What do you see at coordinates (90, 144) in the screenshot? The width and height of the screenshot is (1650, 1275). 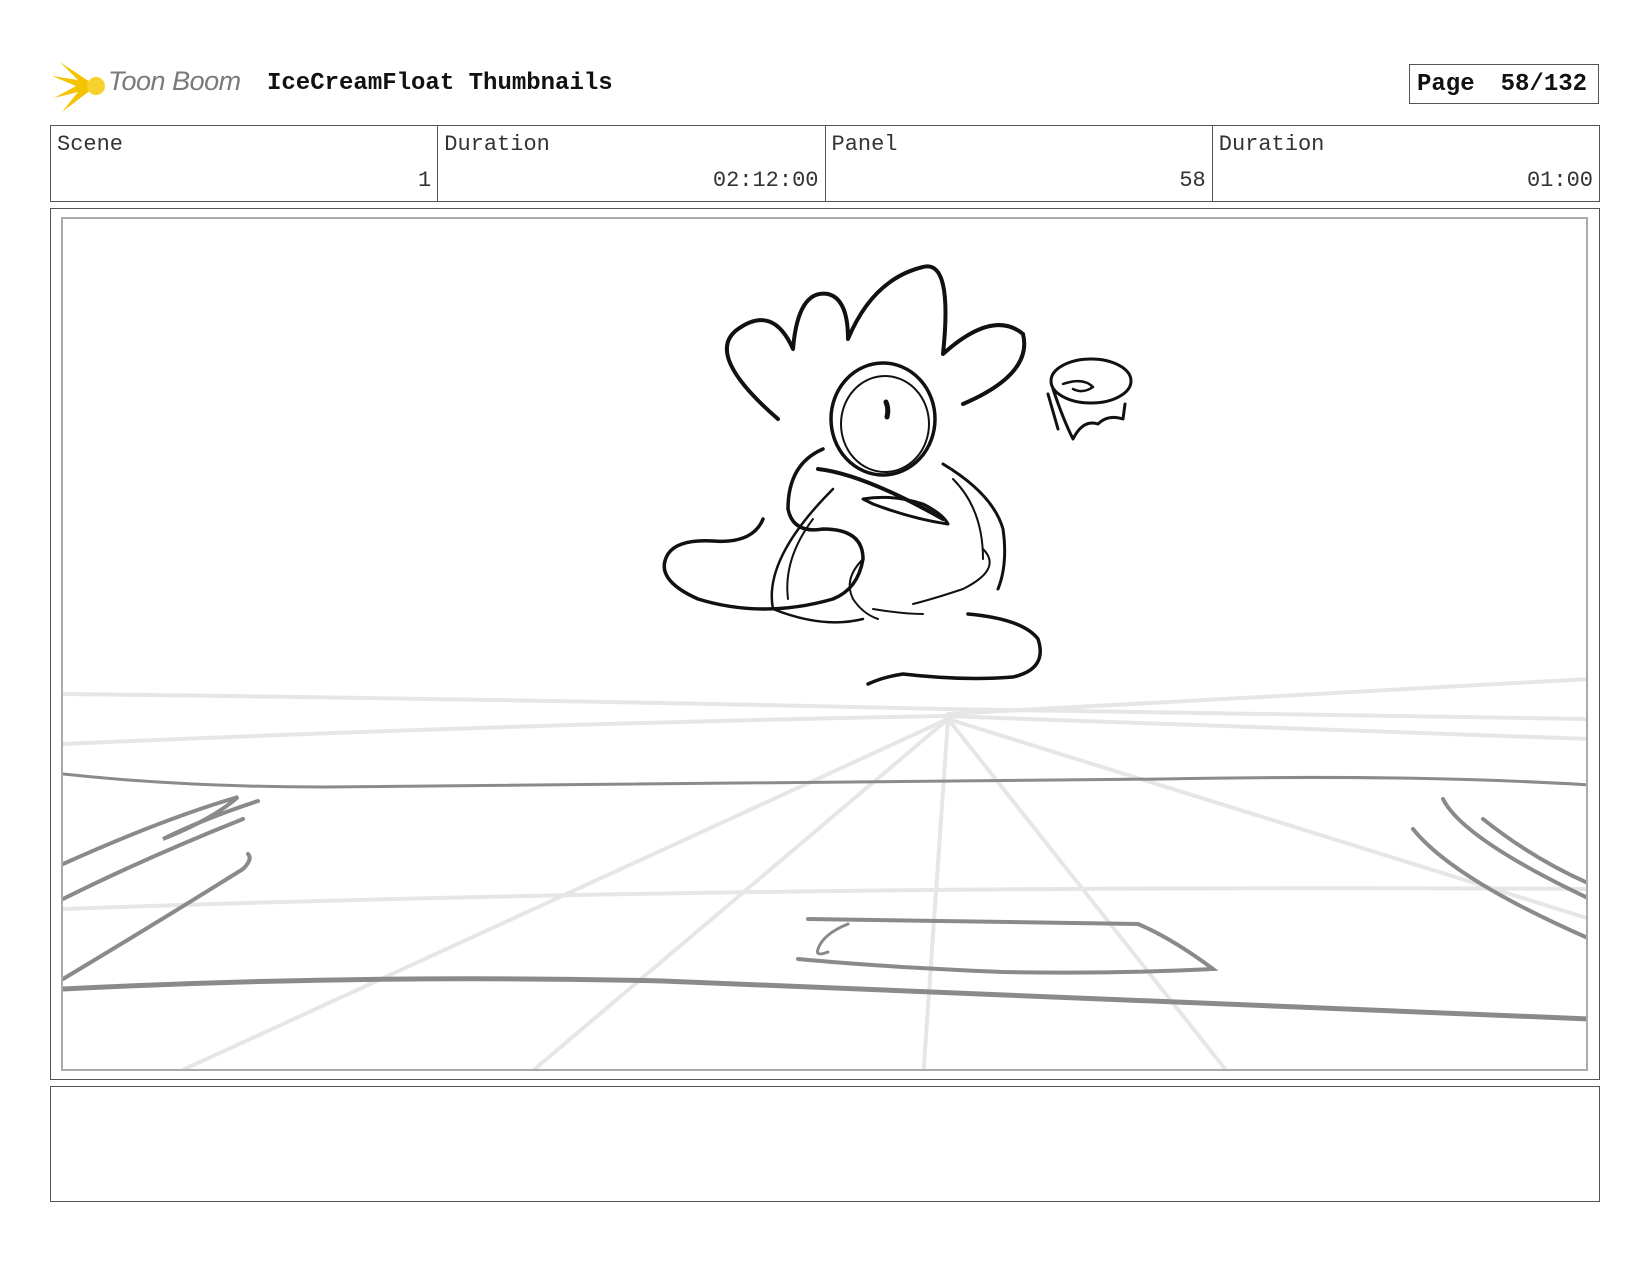 I see `scene-label: Scene` at bounding box center [90, 144].